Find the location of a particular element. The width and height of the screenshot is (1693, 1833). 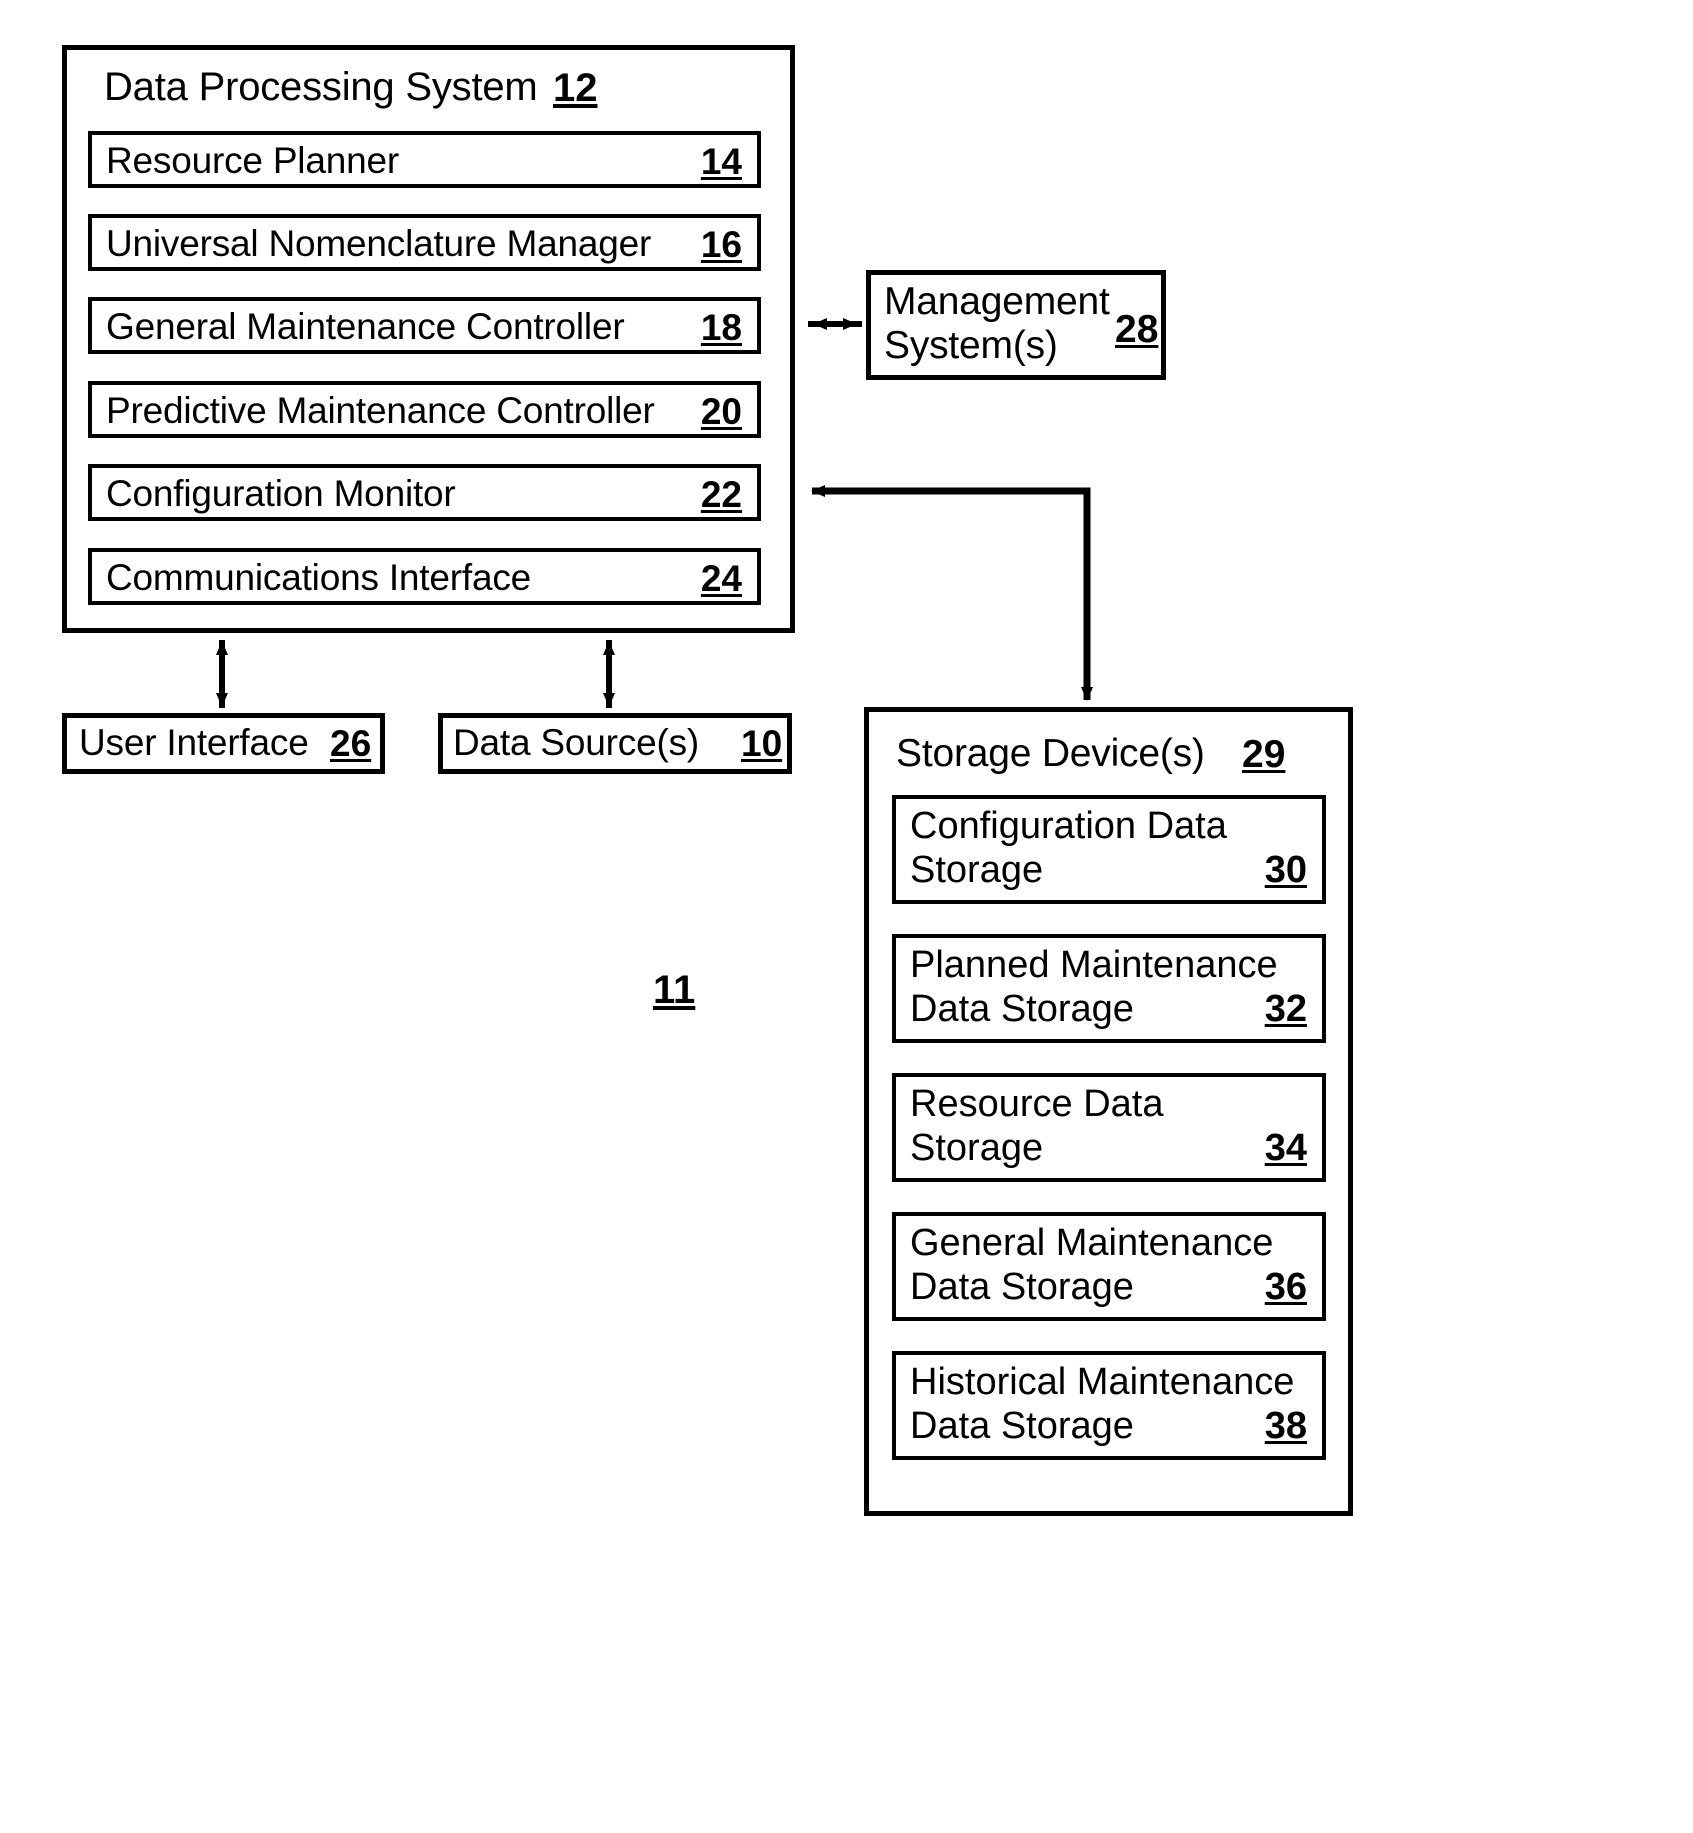

module-predictive-maintenance-controller: Predictive Maintenance Controller 20 is located at coordinates (424, 409).